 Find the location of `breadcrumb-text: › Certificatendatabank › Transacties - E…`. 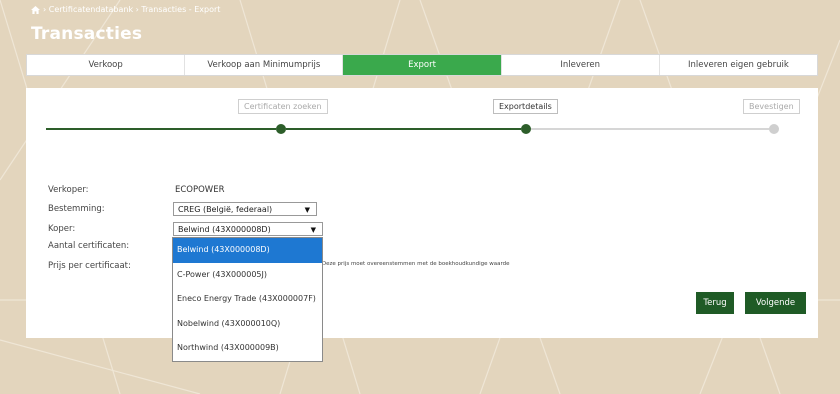

breadcrumb-text: › Certificatendatabank › Transacties - E… is located at coordinates (131, 9).